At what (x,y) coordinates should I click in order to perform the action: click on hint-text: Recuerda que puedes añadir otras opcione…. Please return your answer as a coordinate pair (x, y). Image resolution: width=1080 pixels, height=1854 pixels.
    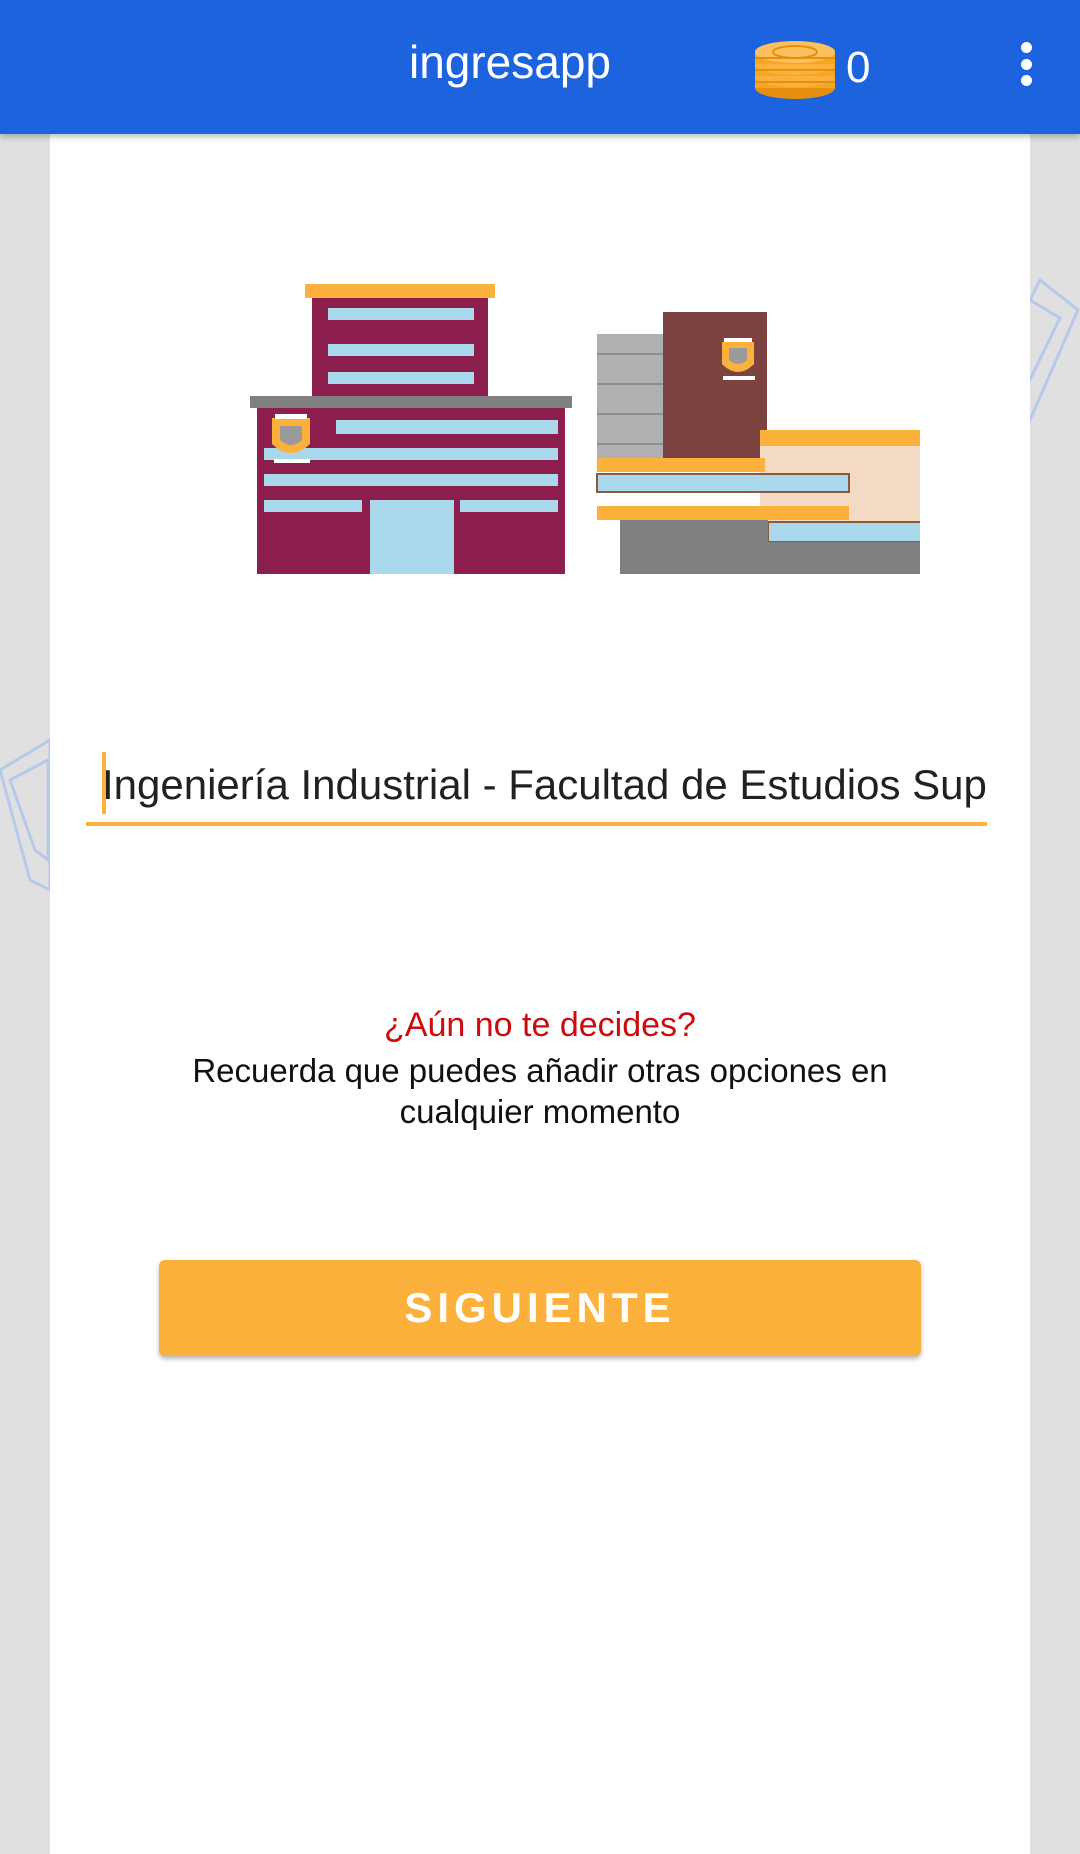
    Looking at the image, I should click on (540, 1091).